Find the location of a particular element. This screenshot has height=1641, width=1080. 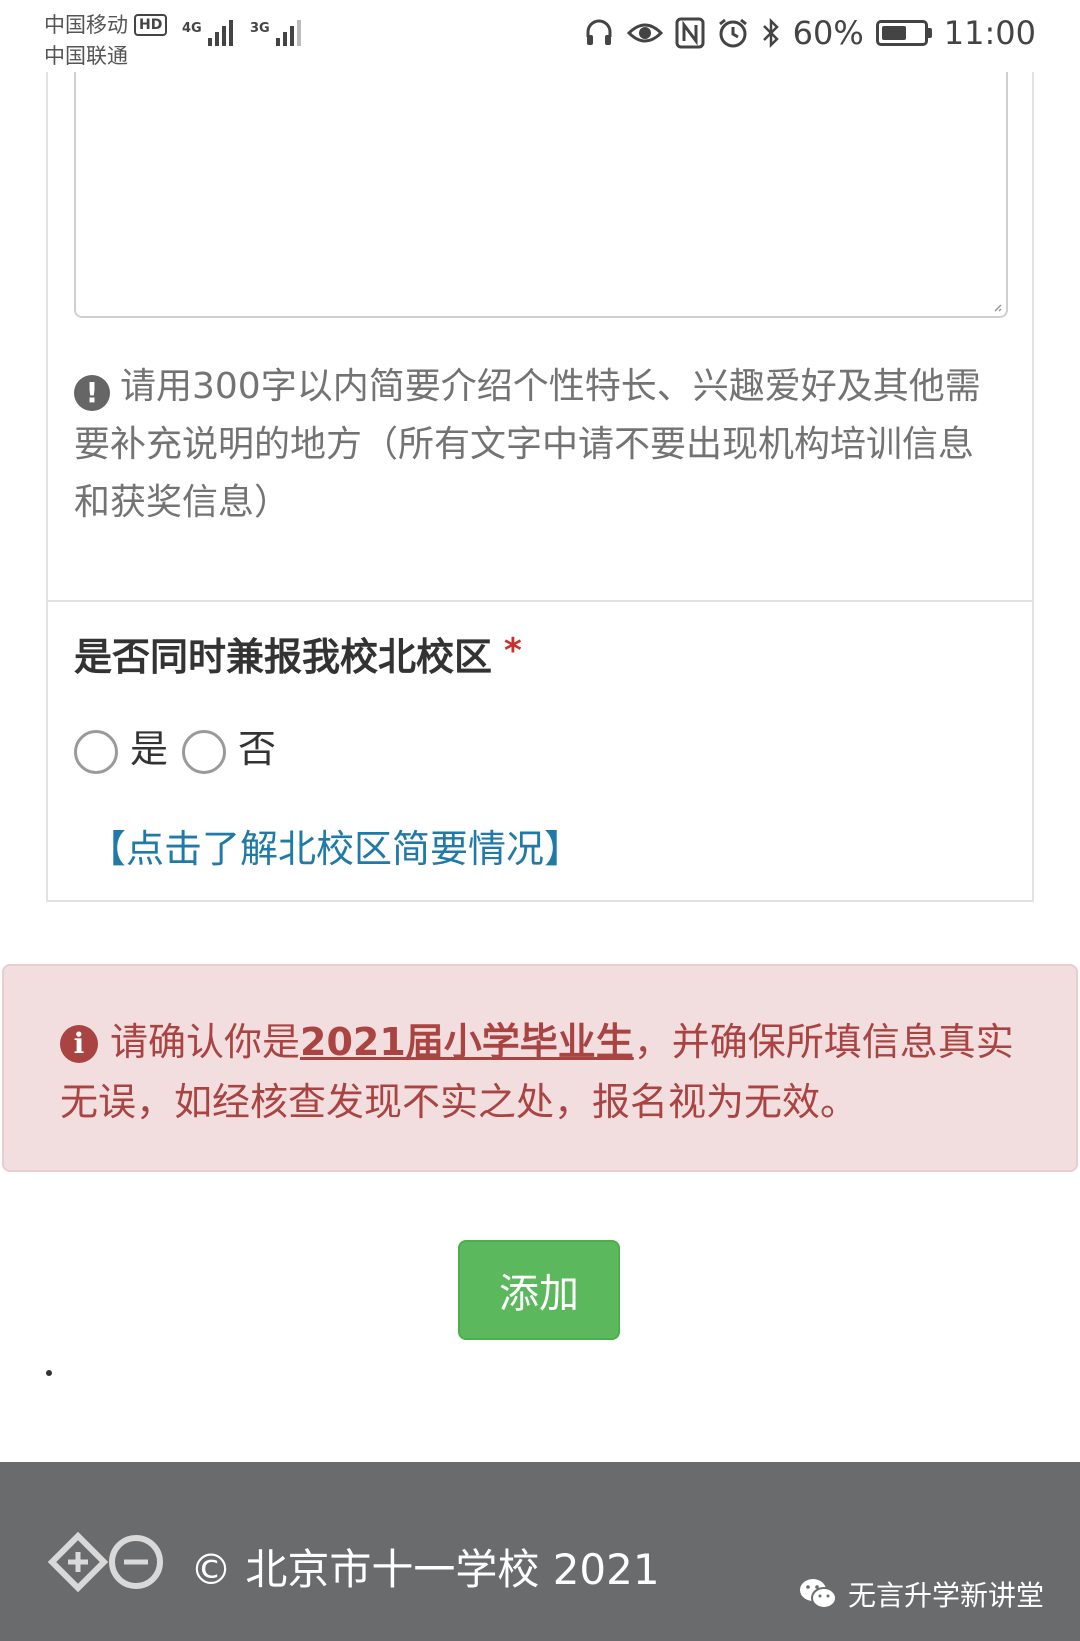

carrier-2: 中国联通 is located at coordinates (86, 56).